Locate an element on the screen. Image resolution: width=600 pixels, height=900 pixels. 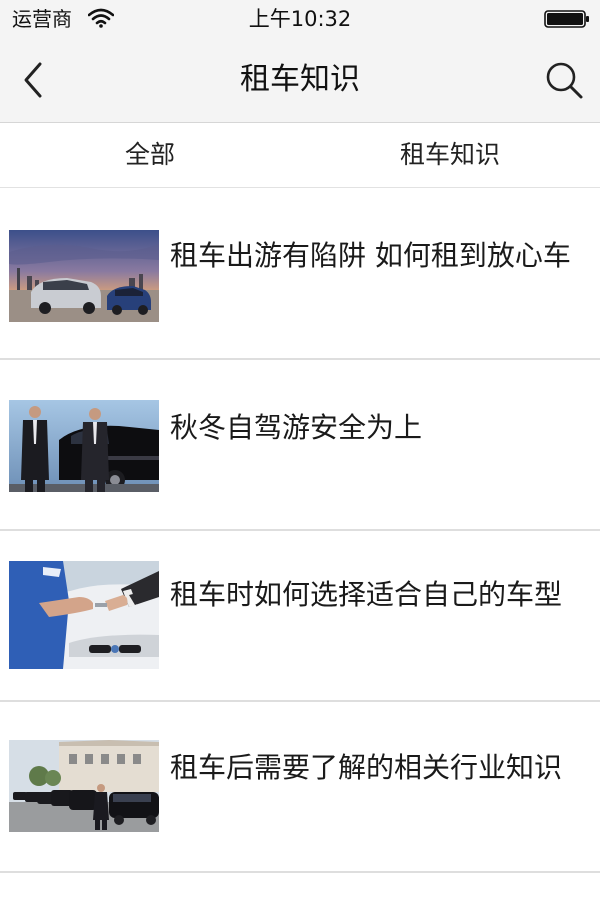
tab-rental-knowledge: 租车知识 is located at coordinates (450, 155).